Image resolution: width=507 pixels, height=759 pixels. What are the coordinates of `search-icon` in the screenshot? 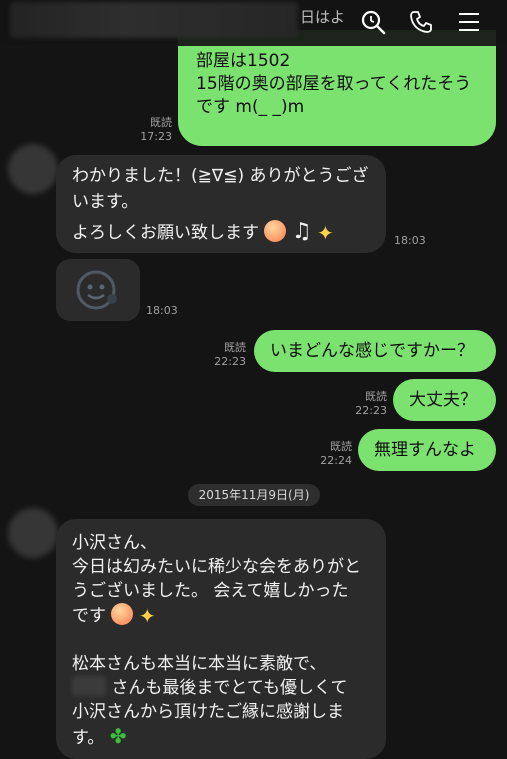 It's located at (373, 22).